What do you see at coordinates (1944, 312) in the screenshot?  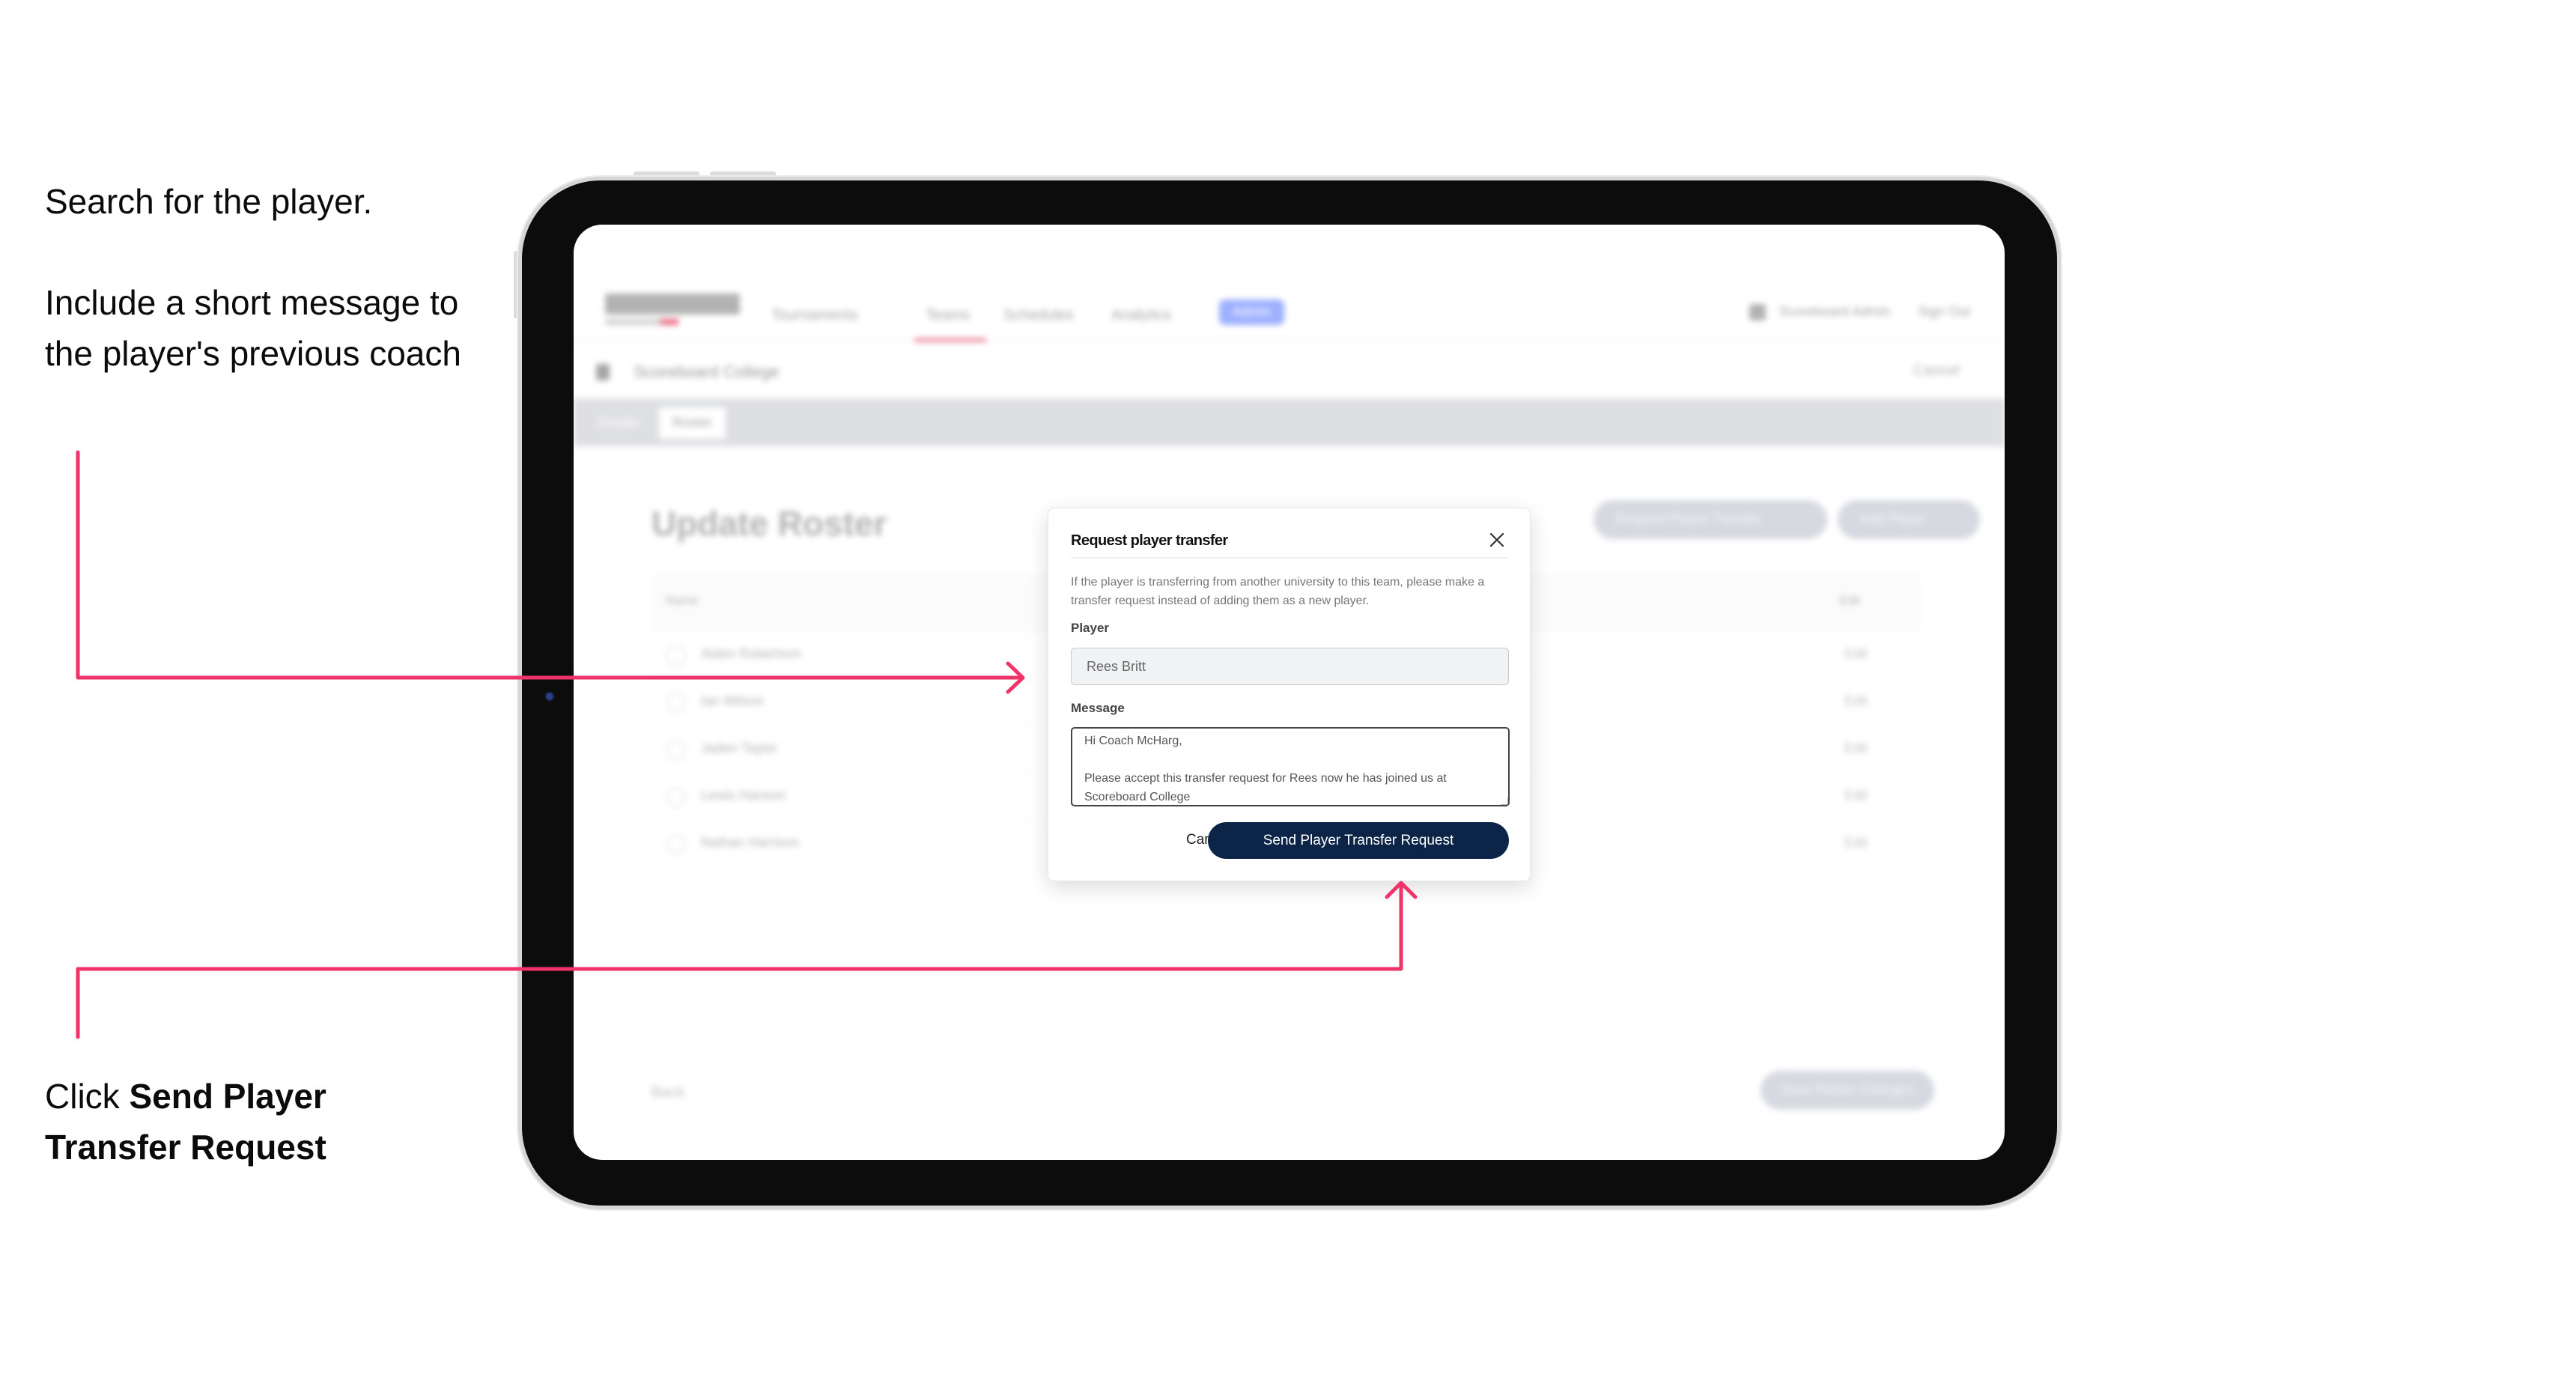 I see `sign-out-link: Sign Out` at bounding box center [1944, 312].